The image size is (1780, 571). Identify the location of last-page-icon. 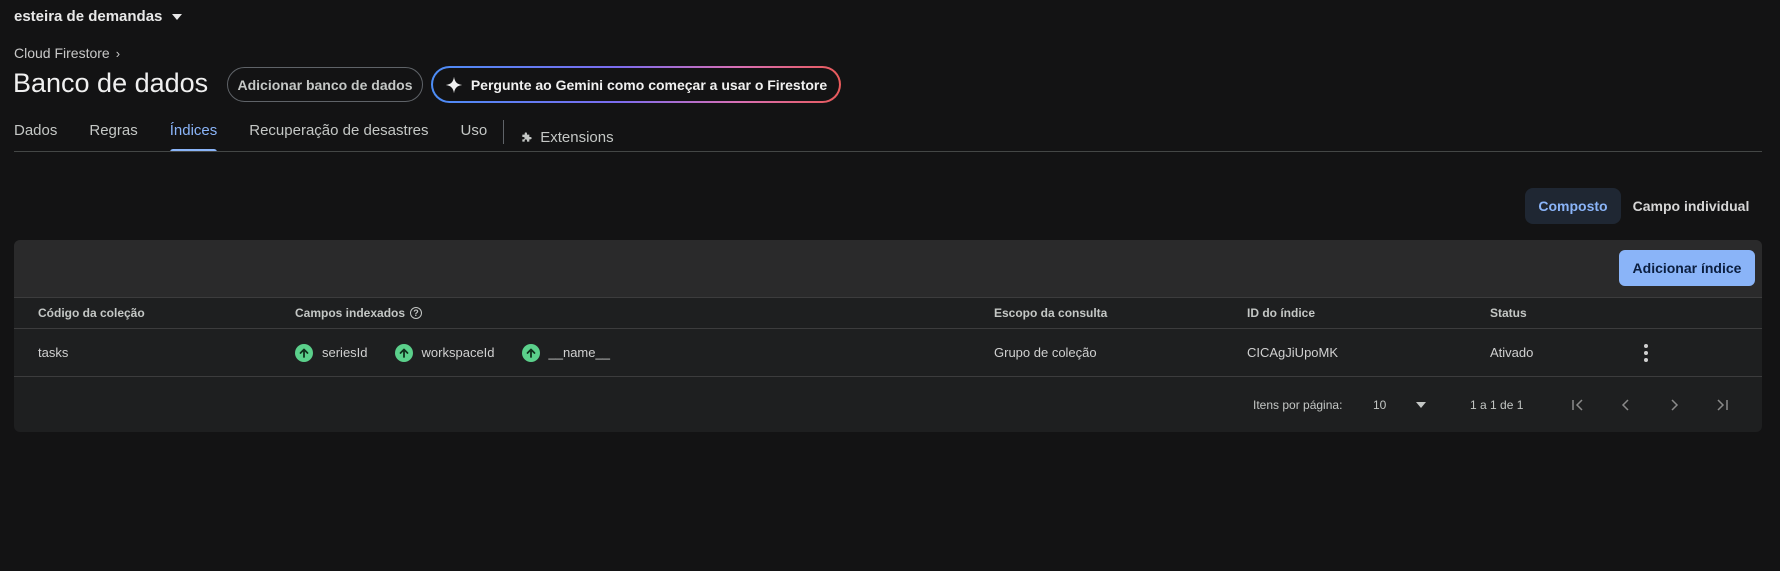
(1722, 405).